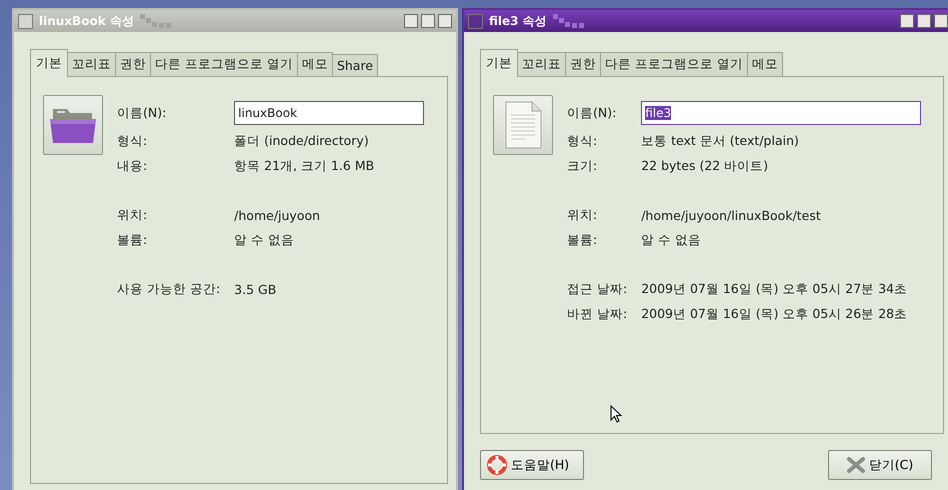 This screenshot has height=490, width=948. What do you see at coordinates (781, 113) in the screenshot?
I see `name-field: file3` at bounding box center [781, 113].